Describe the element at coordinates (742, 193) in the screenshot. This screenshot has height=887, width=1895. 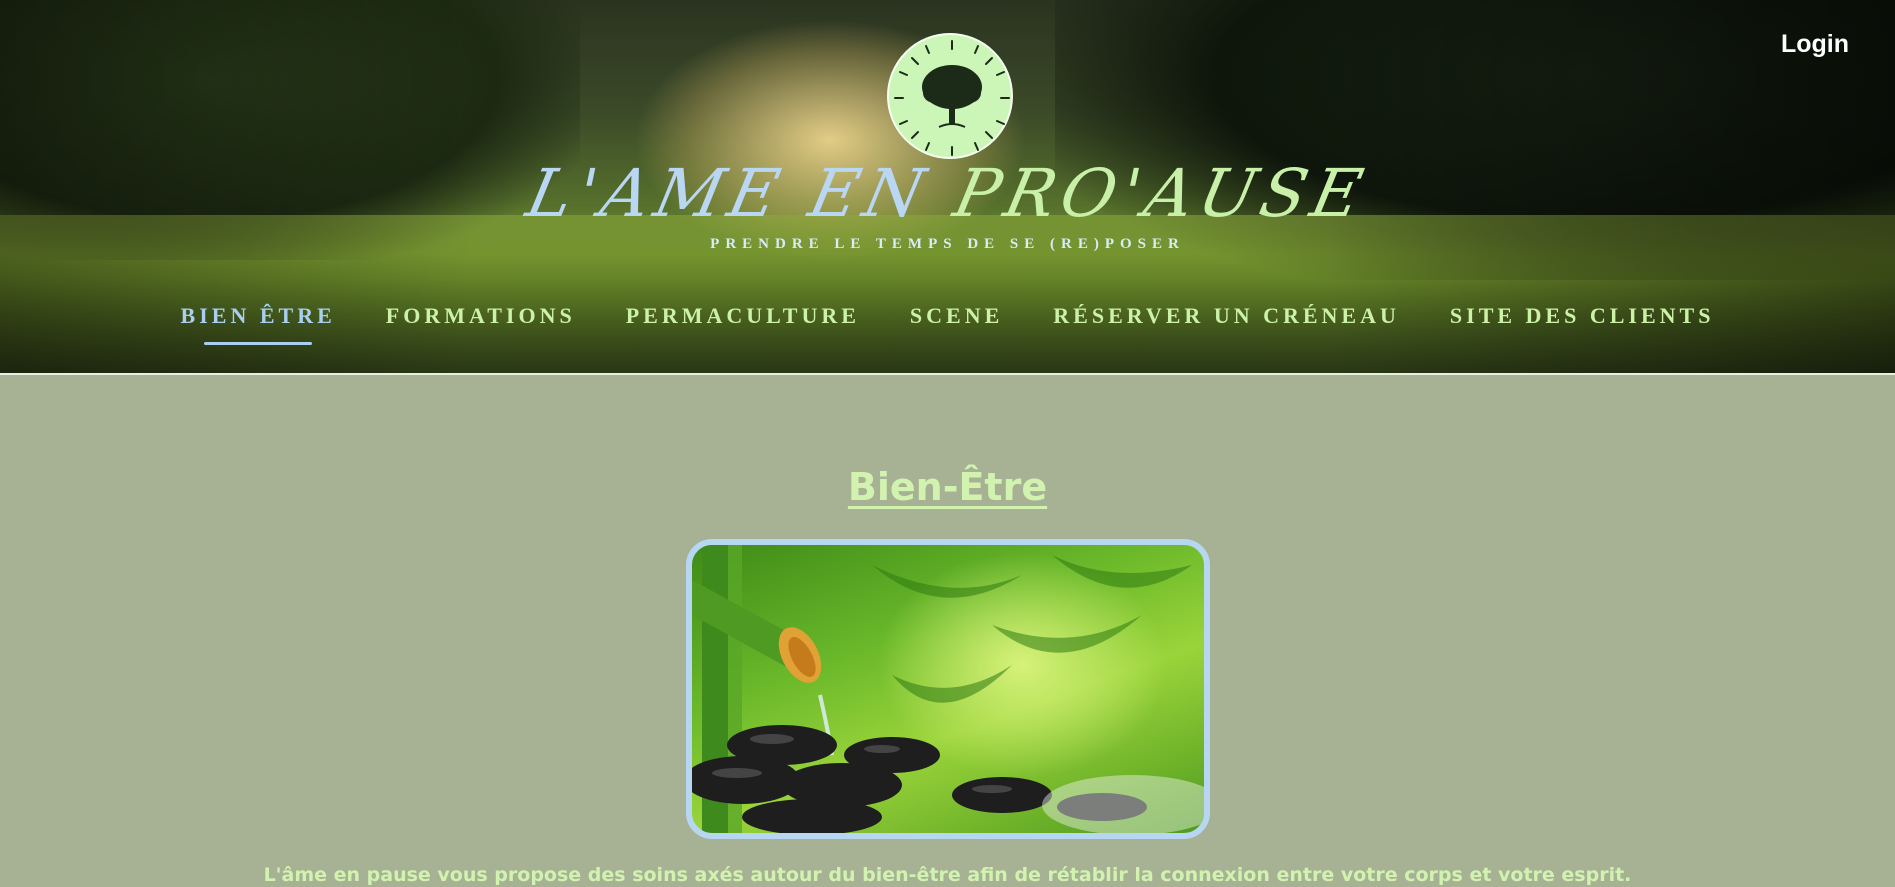
I see `brand-title-part1: L'AME EN` at that location.